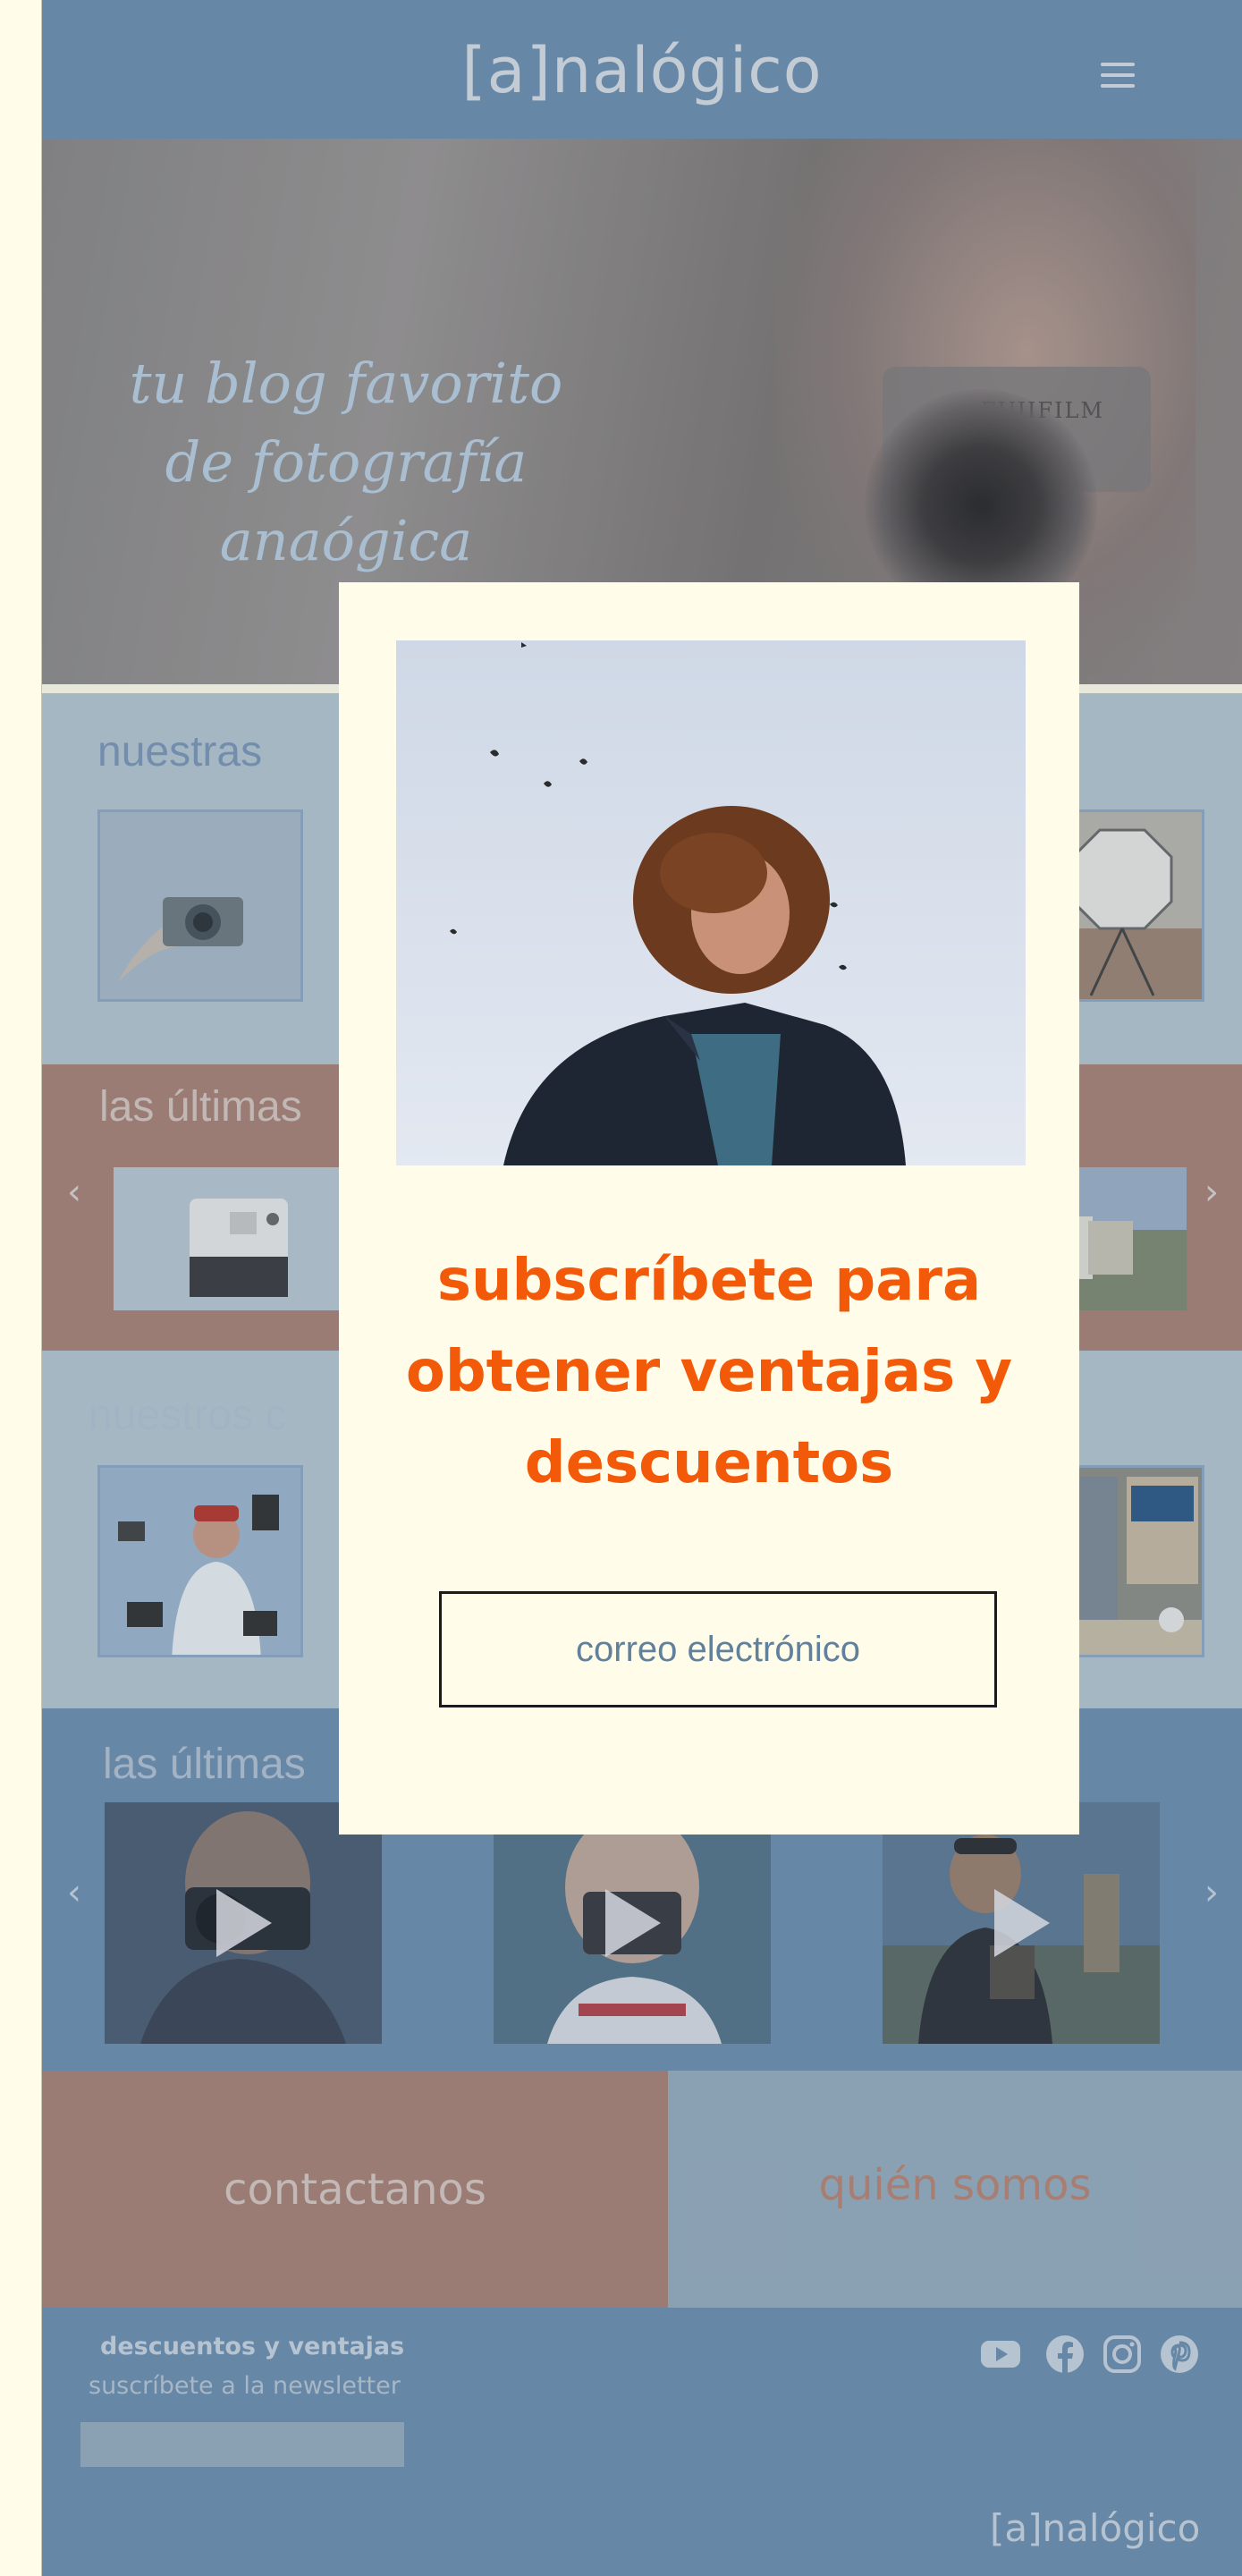  Describe the element at coordinates (21, 1288) in the screenshot. I see `left-strip` at that location.